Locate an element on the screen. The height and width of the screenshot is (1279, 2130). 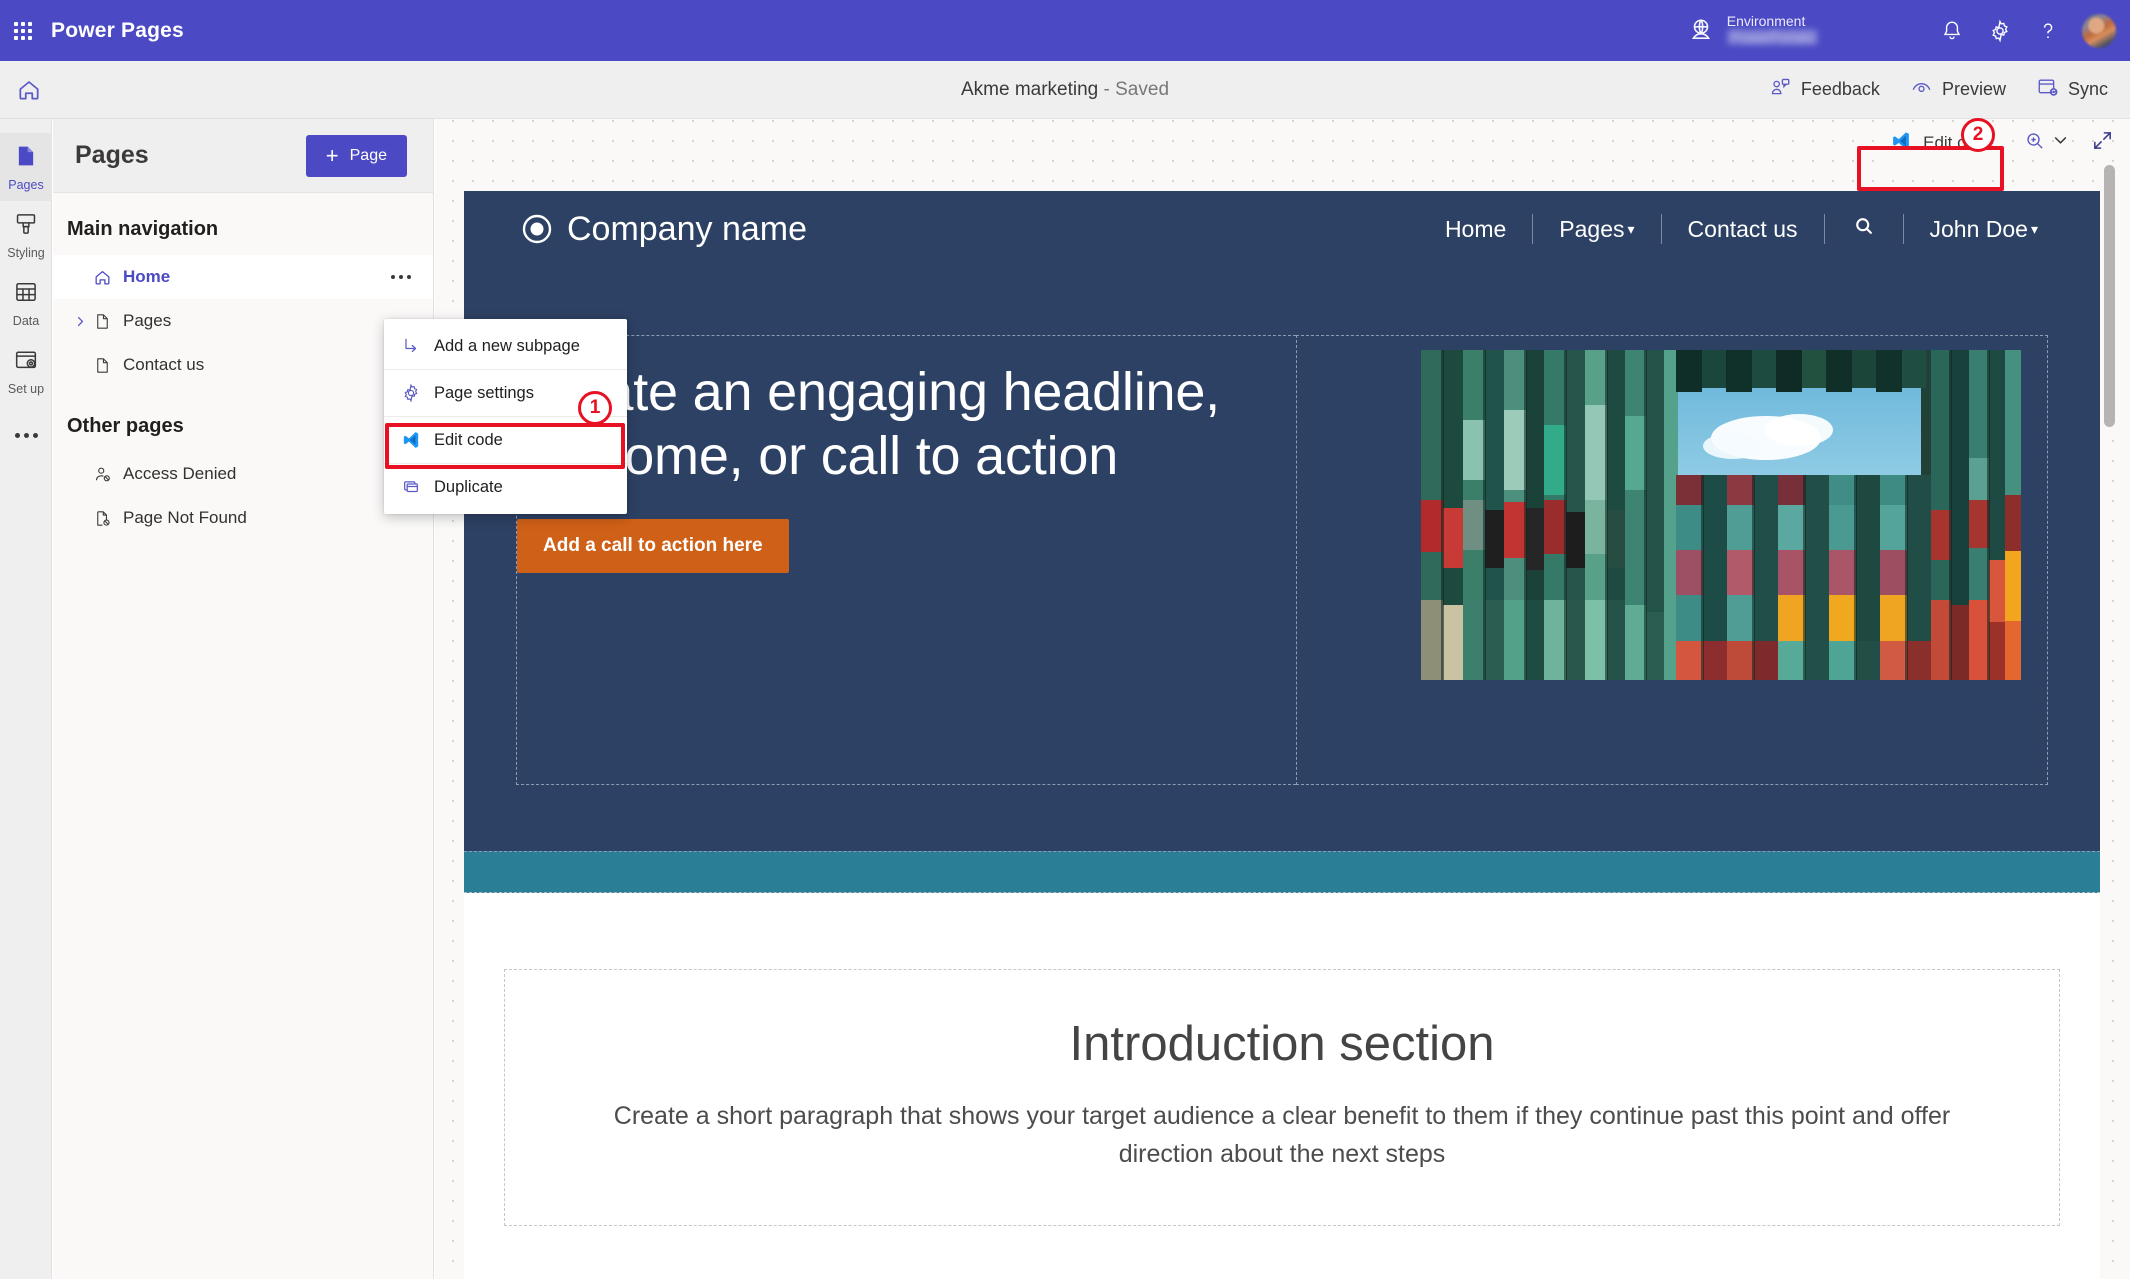
page-tree-label-contact-us: Contact us is located at coordinates (164, 364).